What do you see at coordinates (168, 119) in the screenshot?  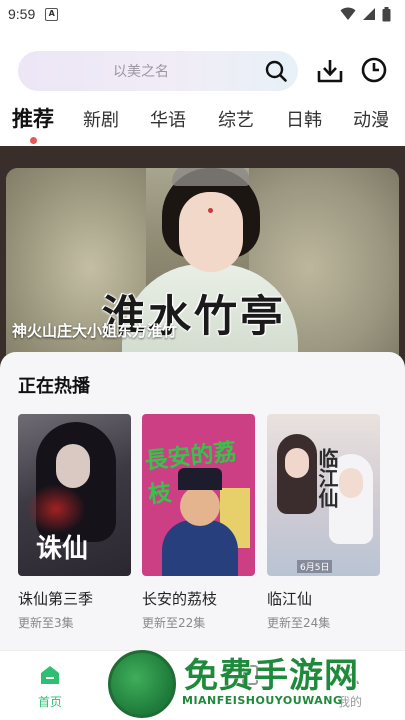 I see `tab-chinese: 华语` at bounding box center [168, 119].